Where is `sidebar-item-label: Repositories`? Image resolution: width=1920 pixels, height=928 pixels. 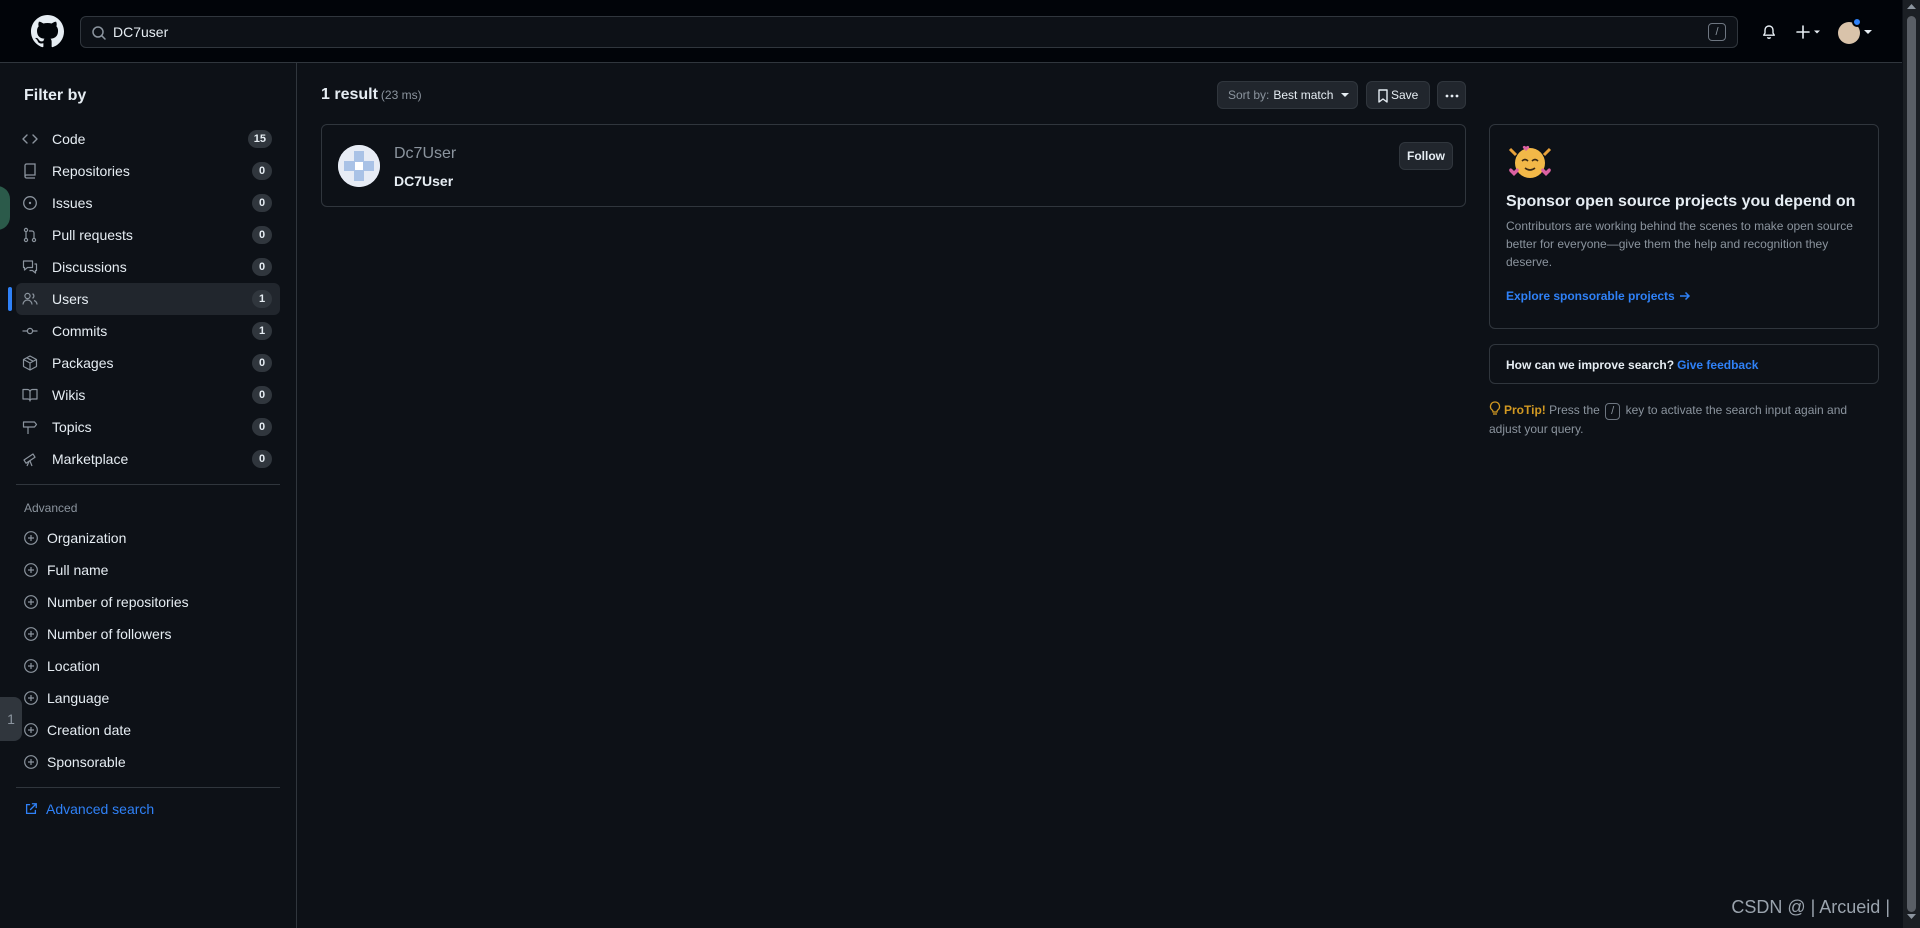 sidebar-item-label: Repositories is located at coordinates (91, 171).